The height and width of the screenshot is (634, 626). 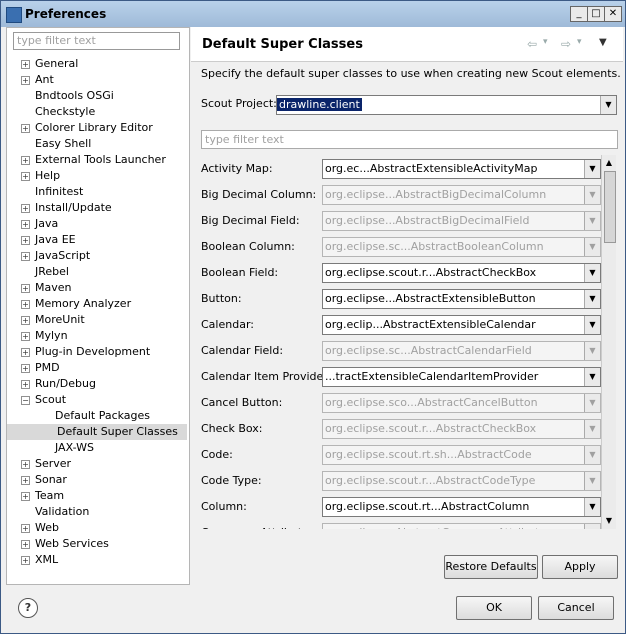 I want to click on forward-menu-icon: ▾, so click(x=579, y=42).